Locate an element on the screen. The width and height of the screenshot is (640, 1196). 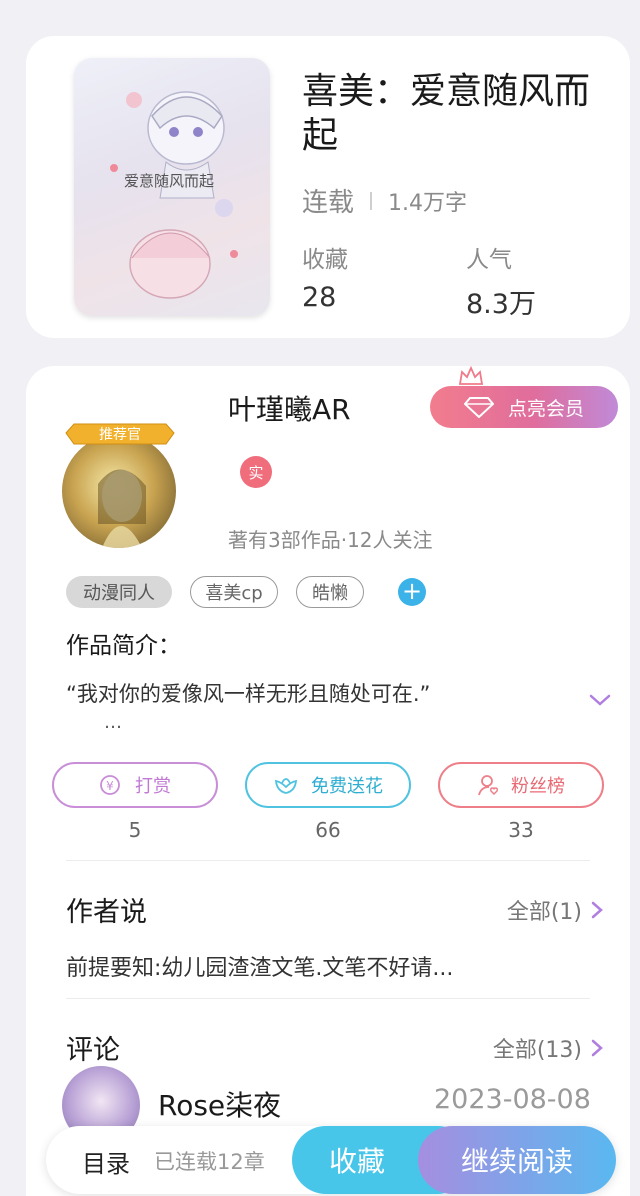
recommender-badge: 推荐官 is located at coordinates (120, 434).